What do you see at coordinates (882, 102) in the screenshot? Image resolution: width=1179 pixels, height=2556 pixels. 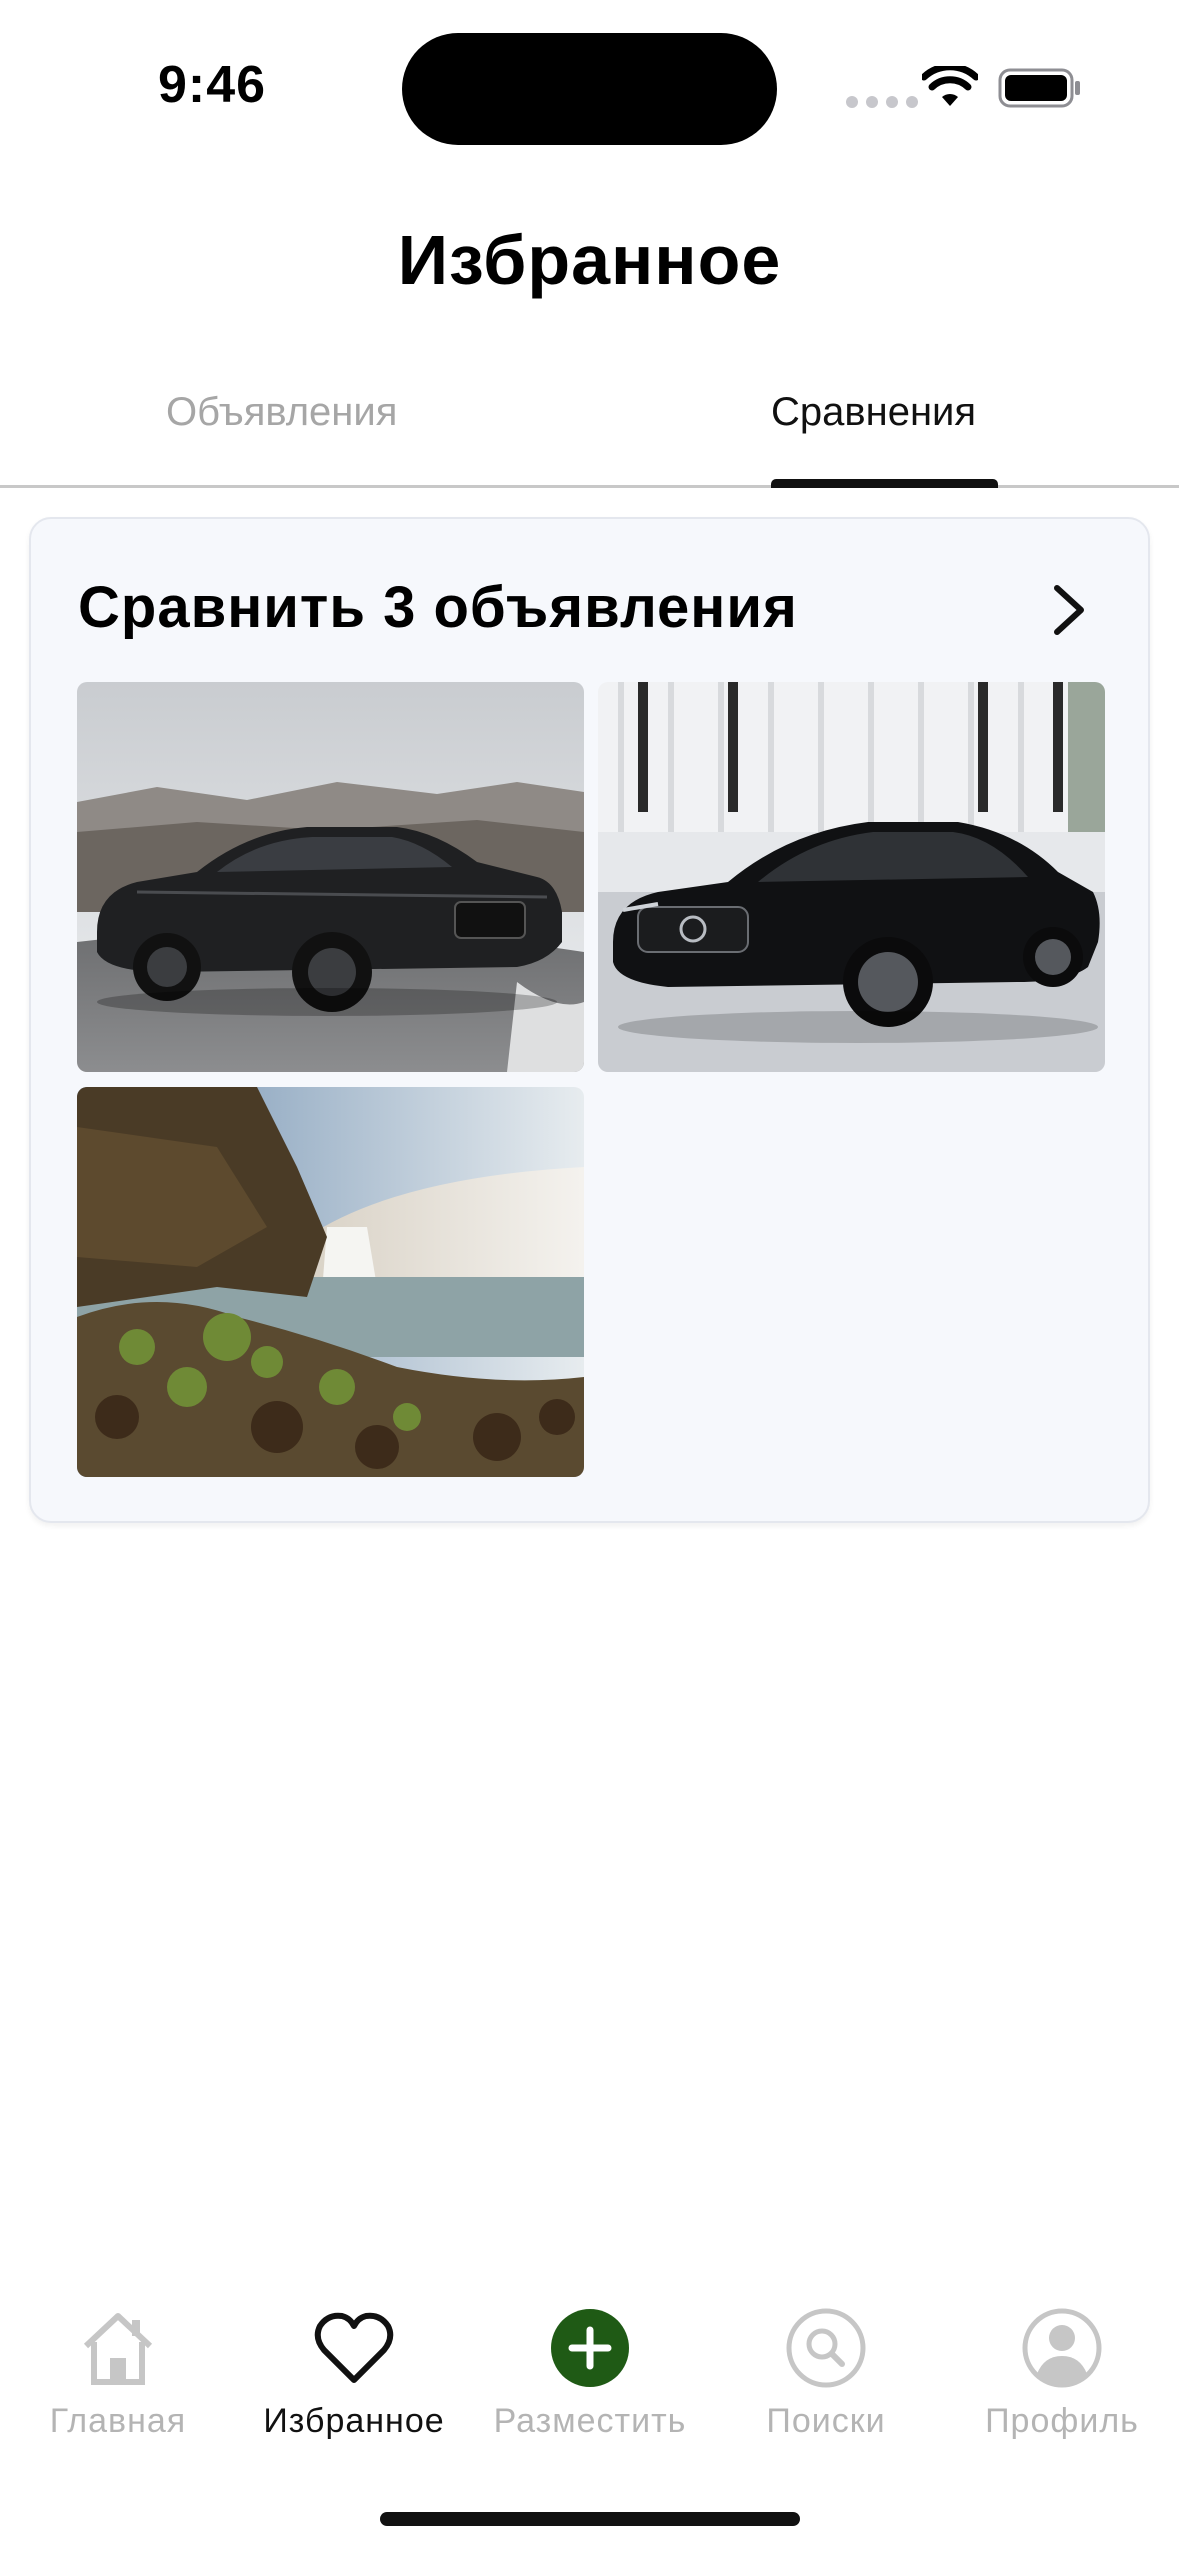 I see `cellular-signal-icon` at bounding box center [882, 102].